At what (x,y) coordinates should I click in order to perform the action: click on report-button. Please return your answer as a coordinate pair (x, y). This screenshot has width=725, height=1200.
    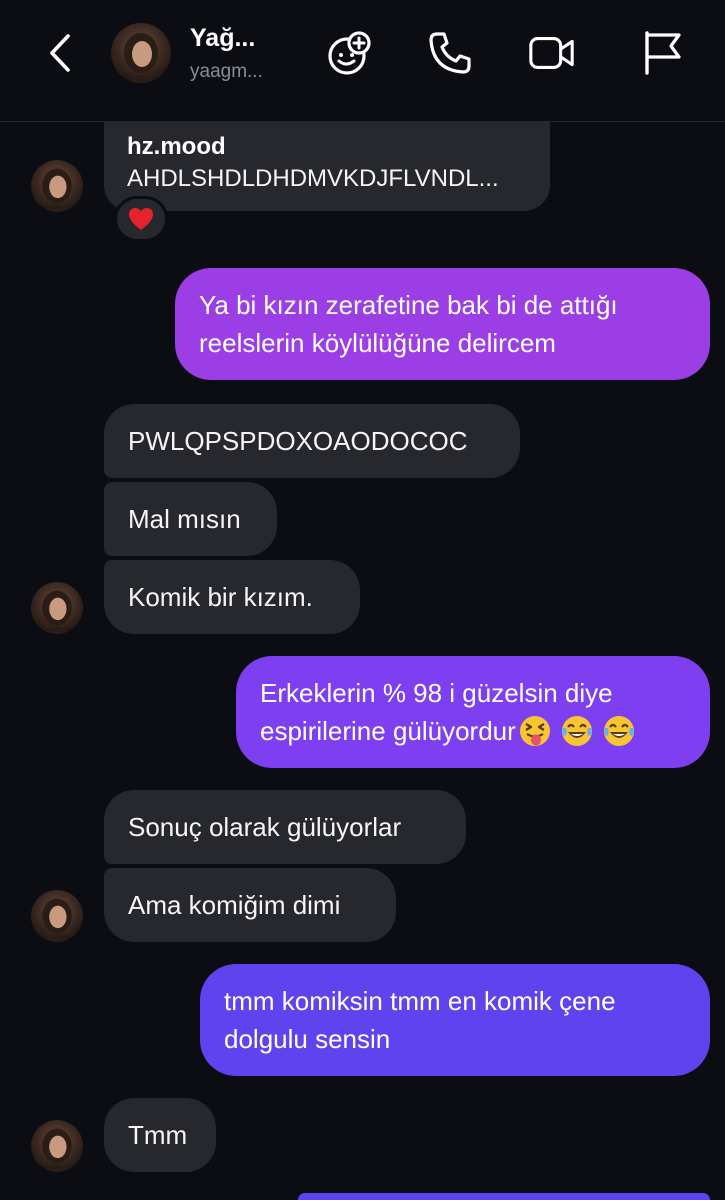
    Looking at the image, I should click on (662, 53).